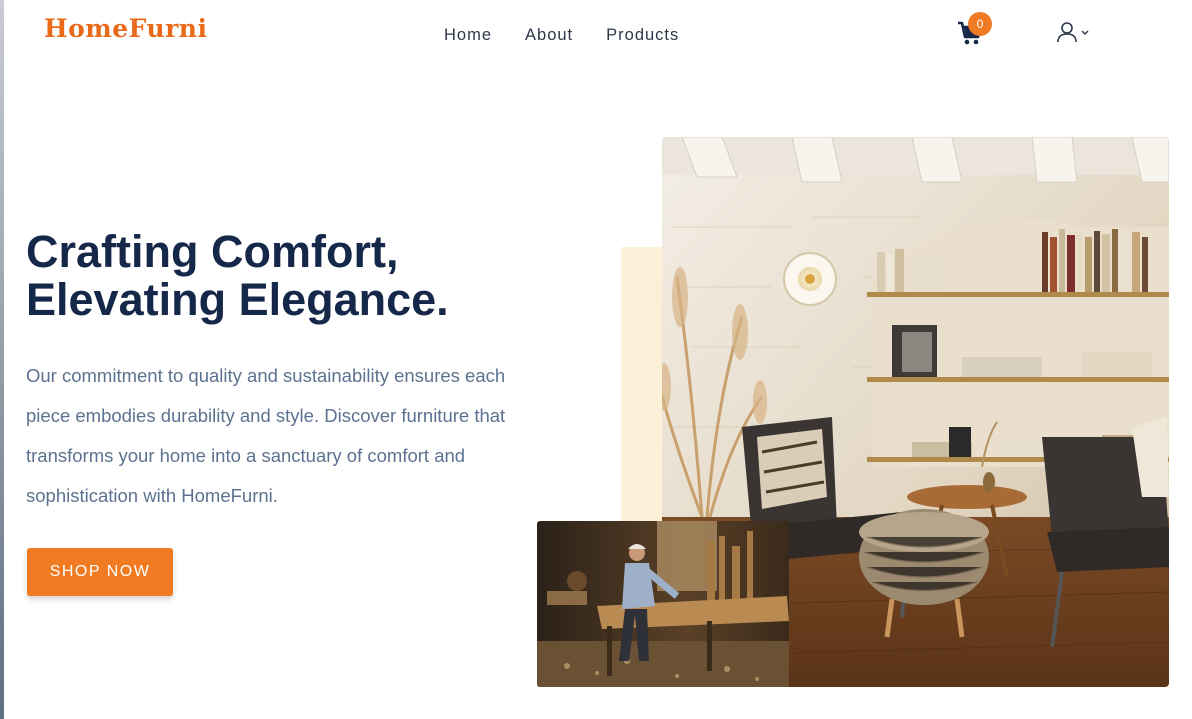  Describe the element at coordinates (980, 24) in the screenshot. I see `cart-count-badge: 0` at that location.